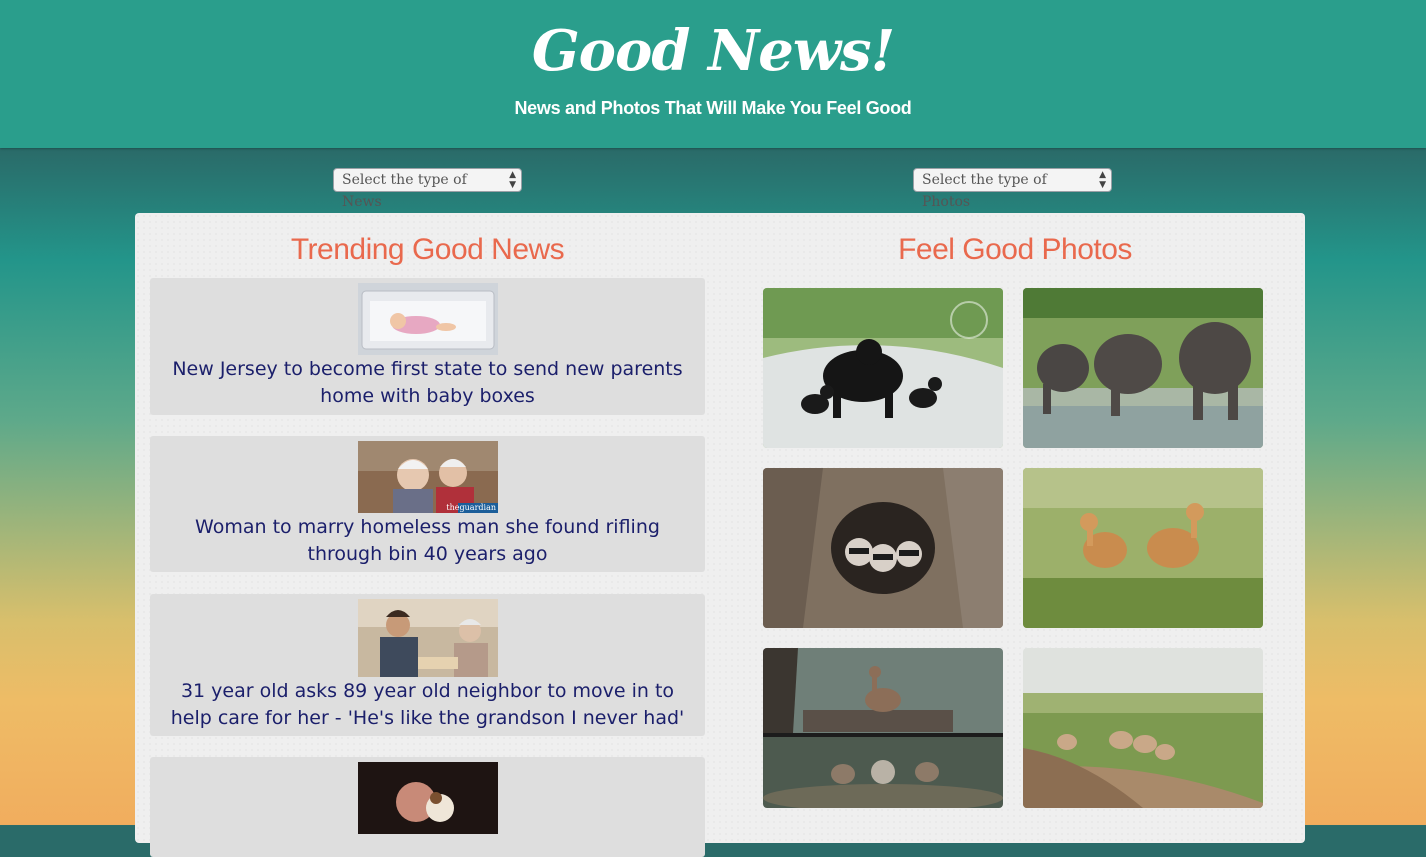  What do you see at coordinates (404, 191) in the screenshot?
I see `news-type-select-label: Select the type of News` at bounding box center [404, 191].